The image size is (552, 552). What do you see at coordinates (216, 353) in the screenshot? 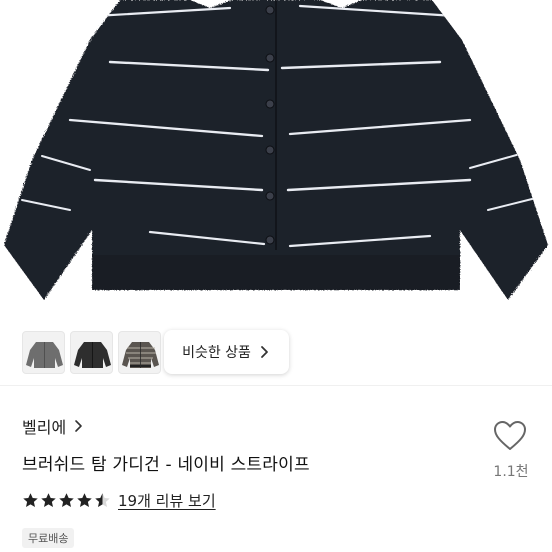
I see `similar-products-label: 비슷한 상품` at bounding box center [216, 353].